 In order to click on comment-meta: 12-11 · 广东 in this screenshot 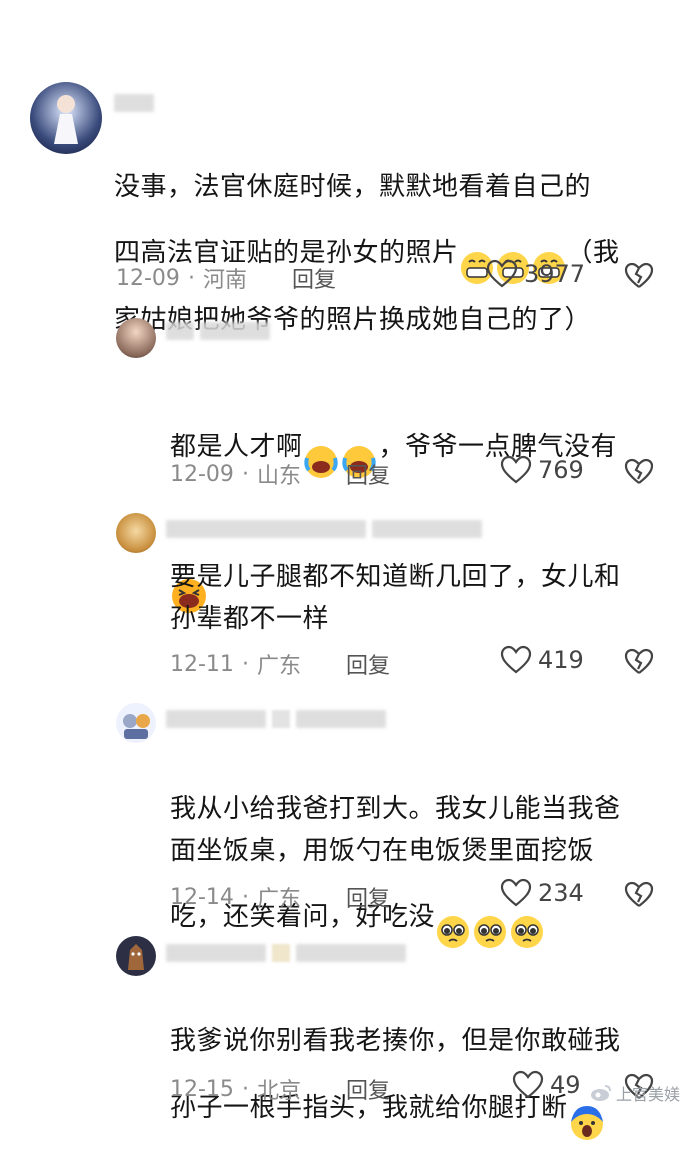, I will do `click(235, 664)`.